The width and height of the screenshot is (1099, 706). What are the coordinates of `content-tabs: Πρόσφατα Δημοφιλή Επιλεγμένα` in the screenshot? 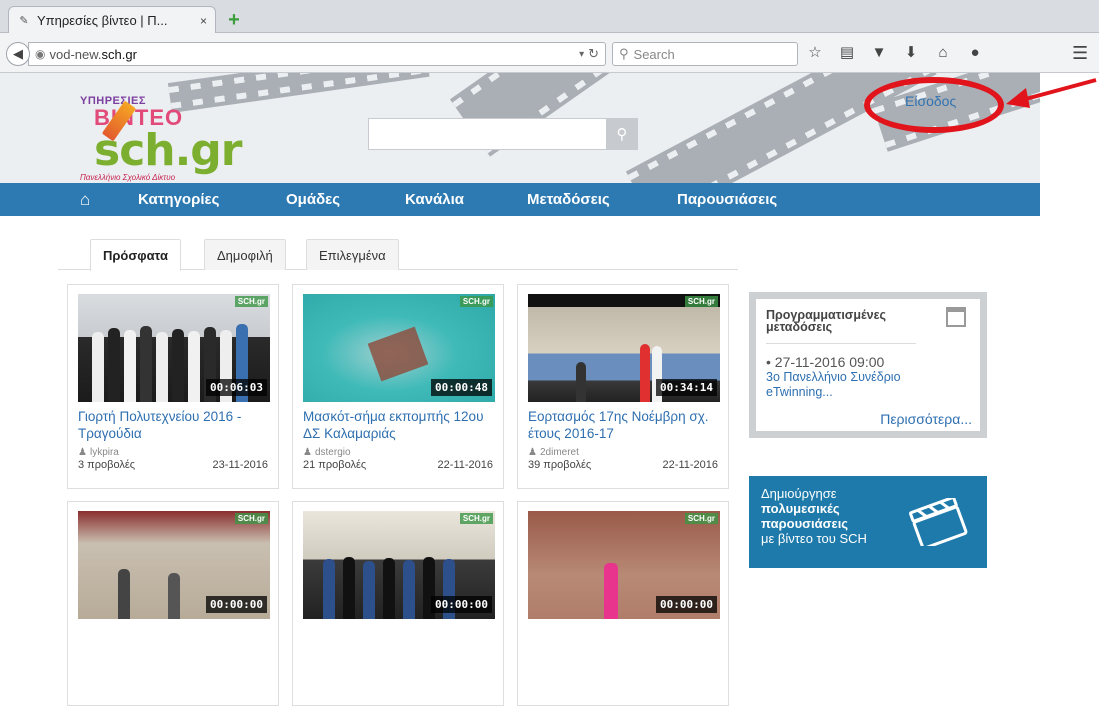 It's located at (398, 254).